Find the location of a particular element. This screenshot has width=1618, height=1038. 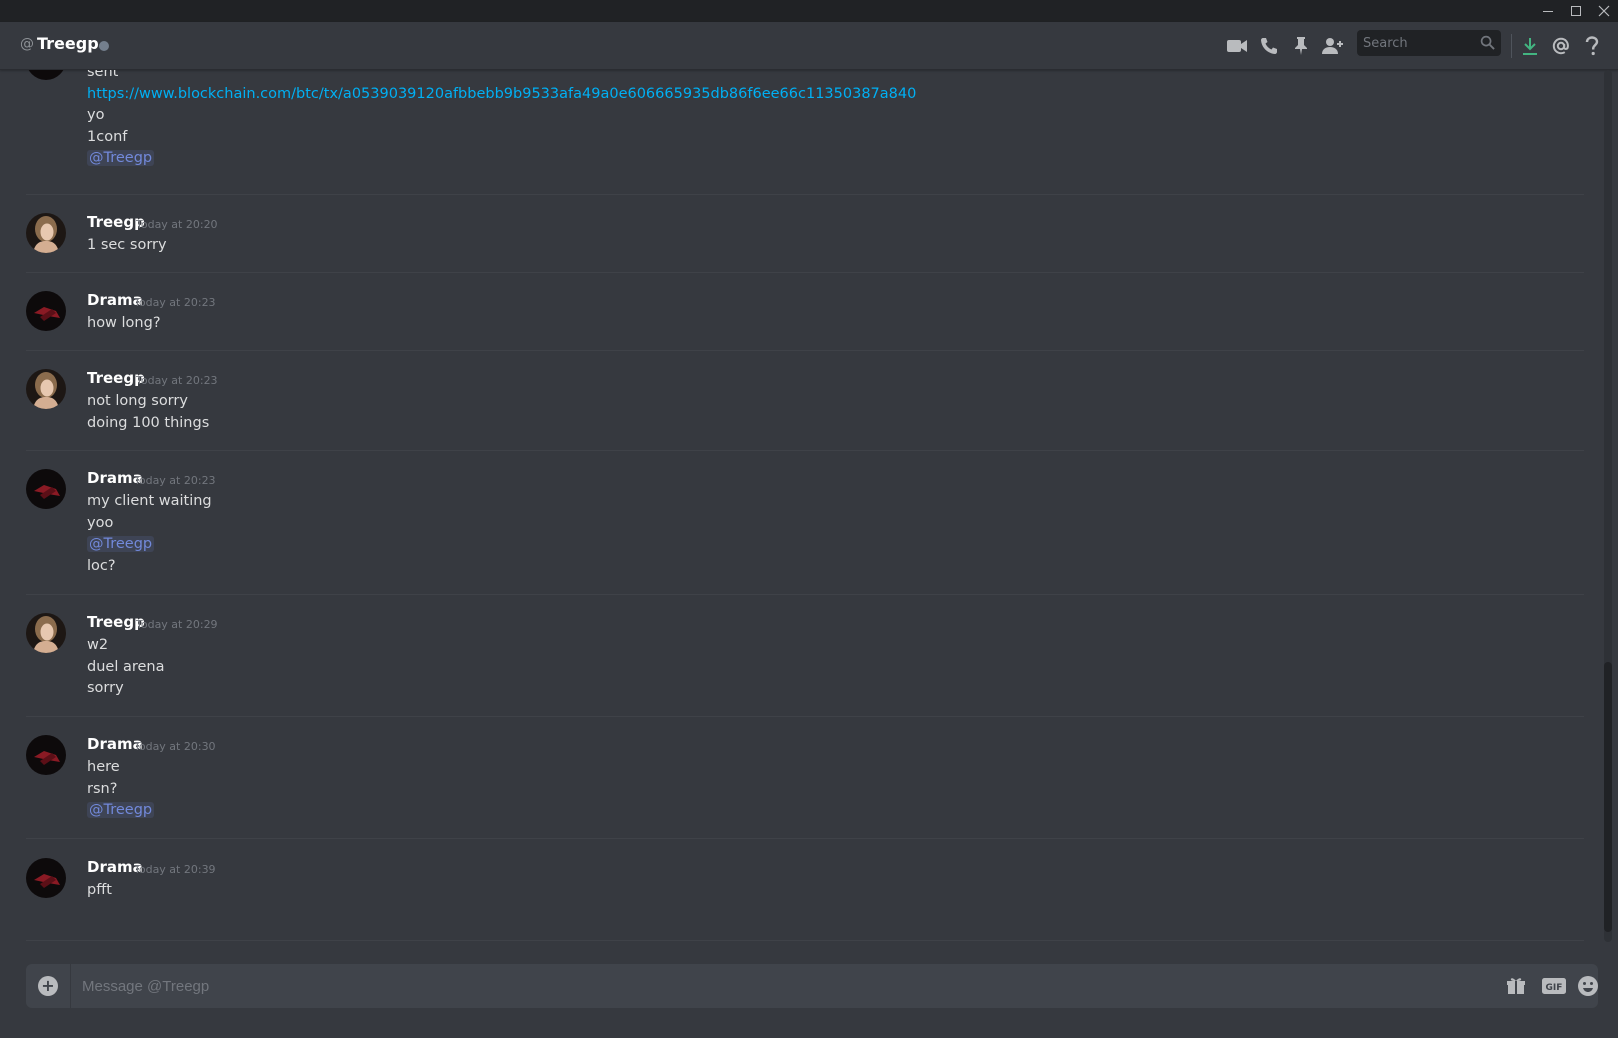

message-text: here is located at coordinates (103, 767).